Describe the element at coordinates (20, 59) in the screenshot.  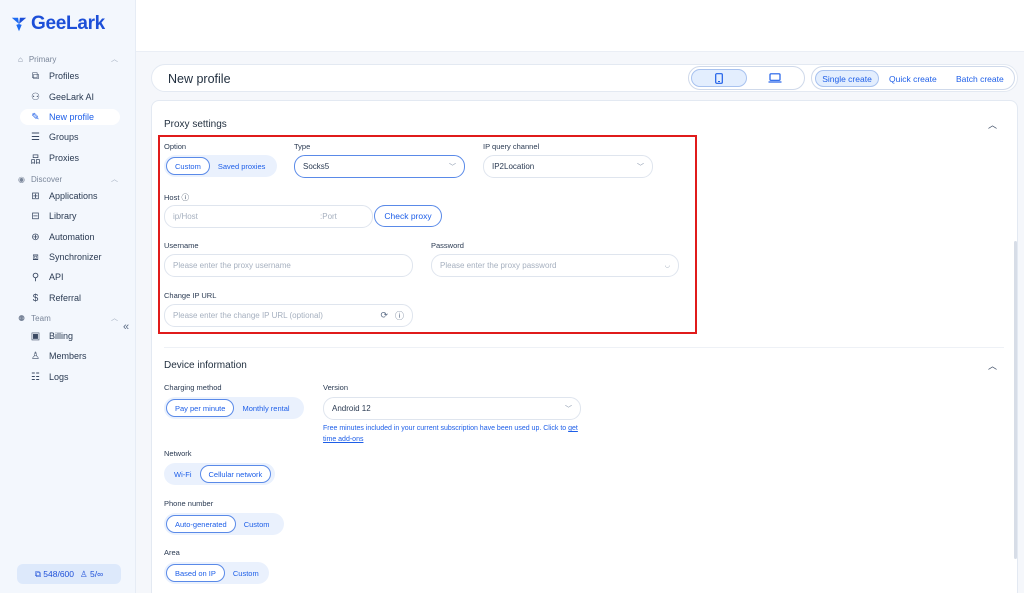
I see `home-icon: ⌂` at that location.